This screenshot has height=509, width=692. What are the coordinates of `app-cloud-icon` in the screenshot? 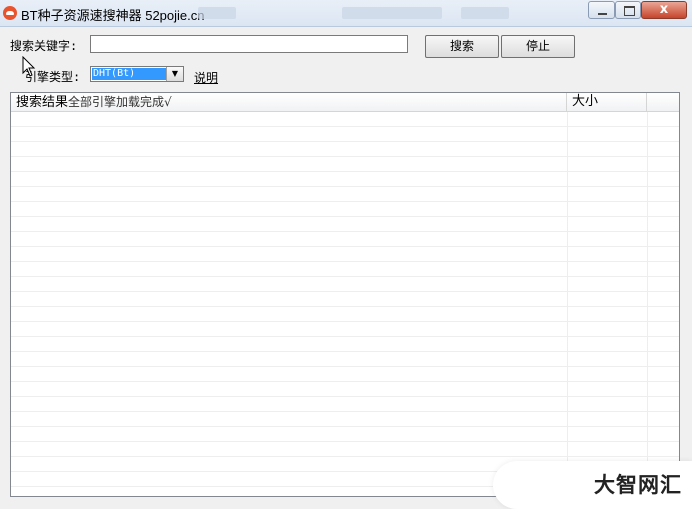 It's located at (10, 13).